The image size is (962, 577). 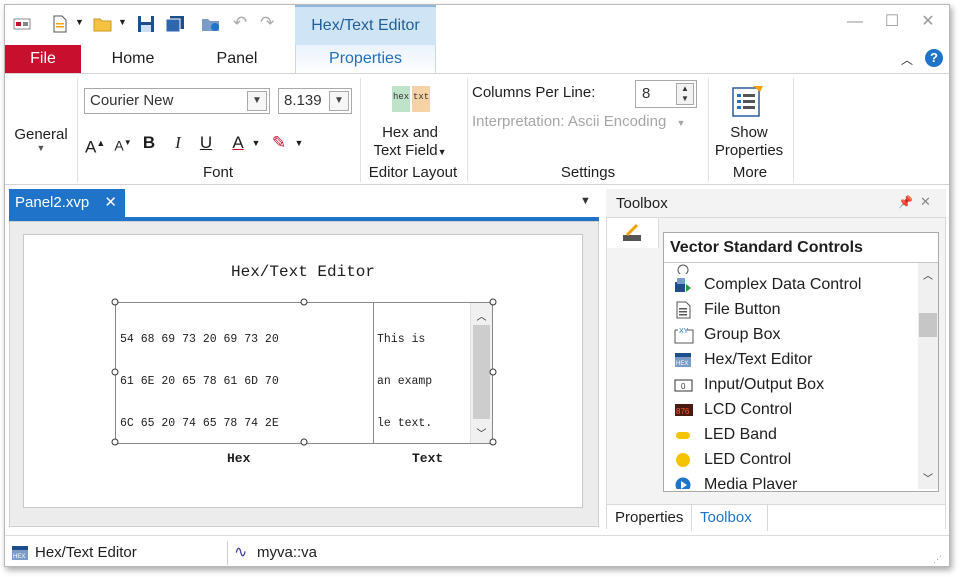 What do you see at coordinates (210, 24) in the screenshot?
I see `project-folder-icon` at bounding box center [210, 24].